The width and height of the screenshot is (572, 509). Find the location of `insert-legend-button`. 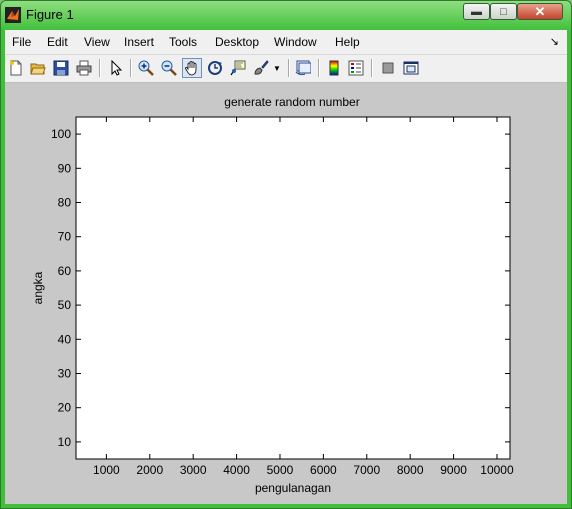

insert-legend-button is located at coordinates (356, 68).